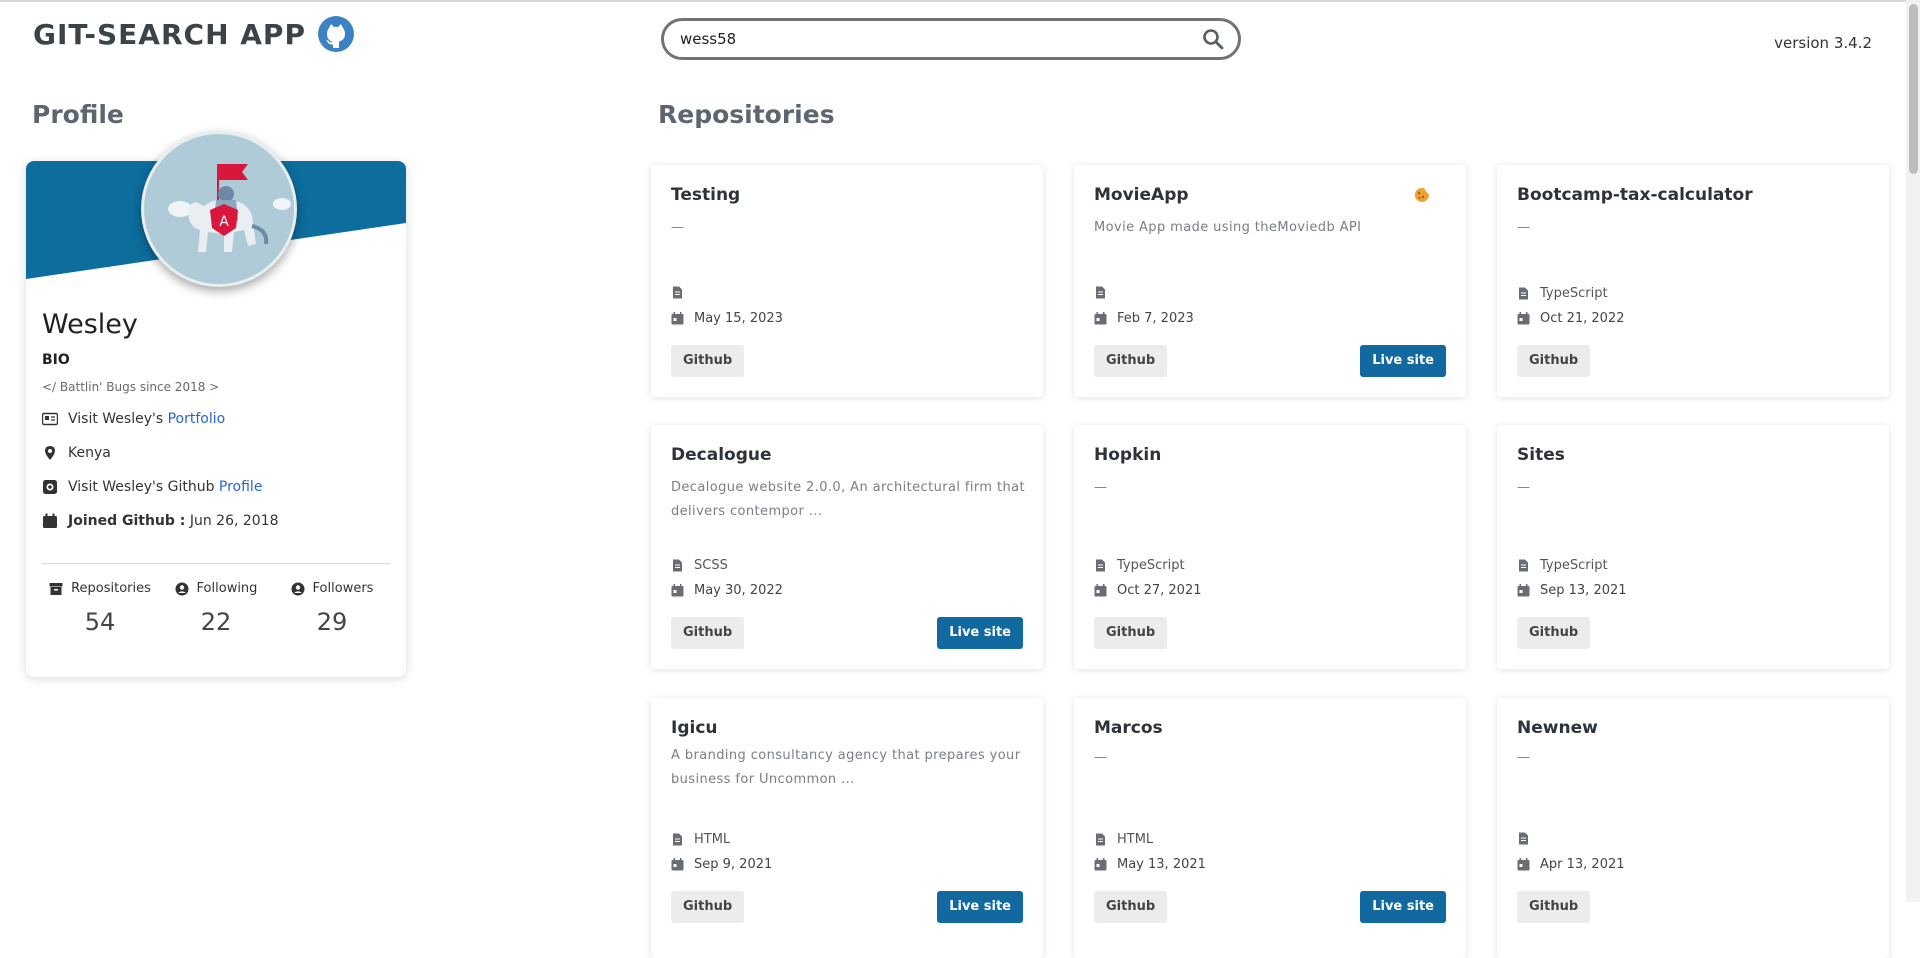 The width and height of the screenshot is (1920, 958). Describe the element at coordinates (694, 728) in the screenshot. I see `repo-name: Igicu` at that location.